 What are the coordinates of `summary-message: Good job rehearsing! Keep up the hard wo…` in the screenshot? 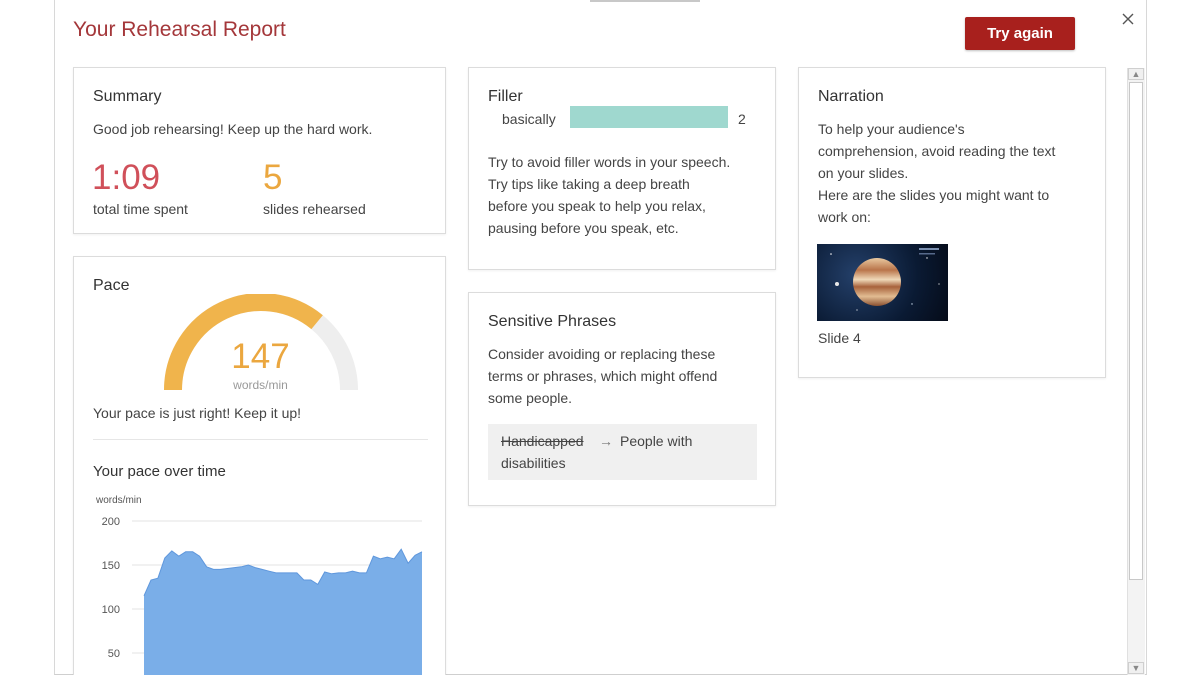 It's located at (233, 129).